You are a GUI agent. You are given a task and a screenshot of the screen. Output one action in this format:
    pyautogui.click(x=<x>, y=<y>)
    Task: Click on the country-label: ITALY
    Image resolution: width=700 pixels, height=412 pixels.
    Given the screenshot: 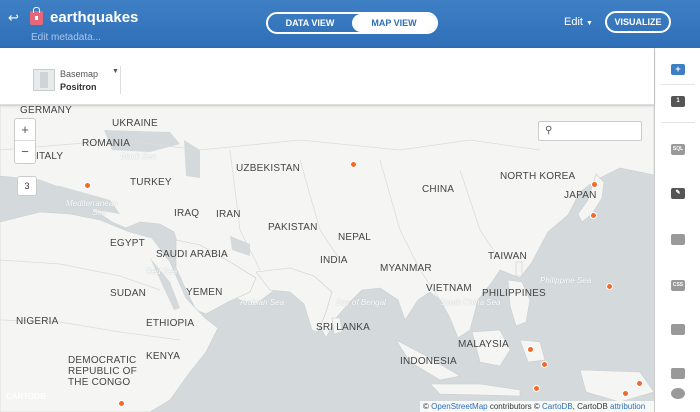 What is the action you would take?
    pyautogui.click(x=50, y=156)
    